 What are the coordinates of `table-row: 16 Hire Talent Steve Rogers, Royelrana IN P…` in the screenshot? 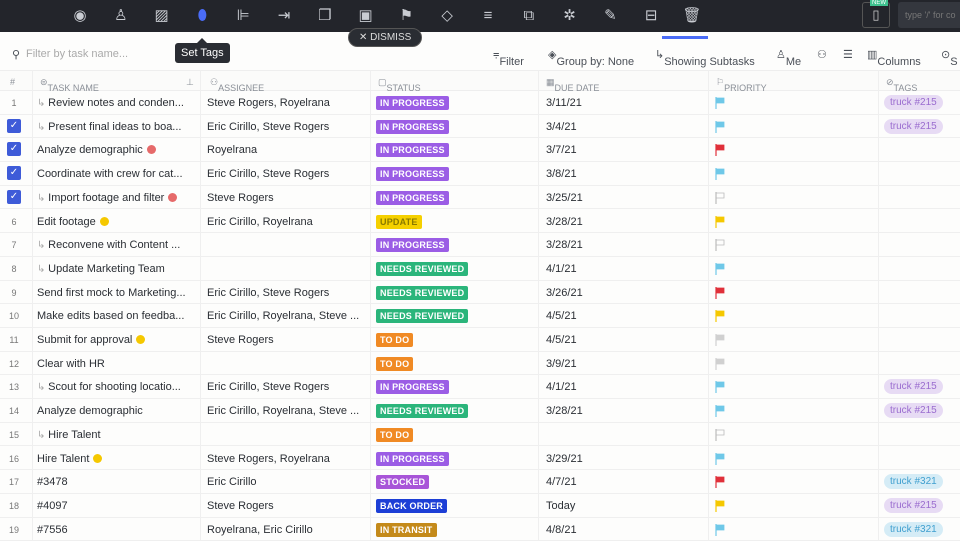 It's located at (480, 459).